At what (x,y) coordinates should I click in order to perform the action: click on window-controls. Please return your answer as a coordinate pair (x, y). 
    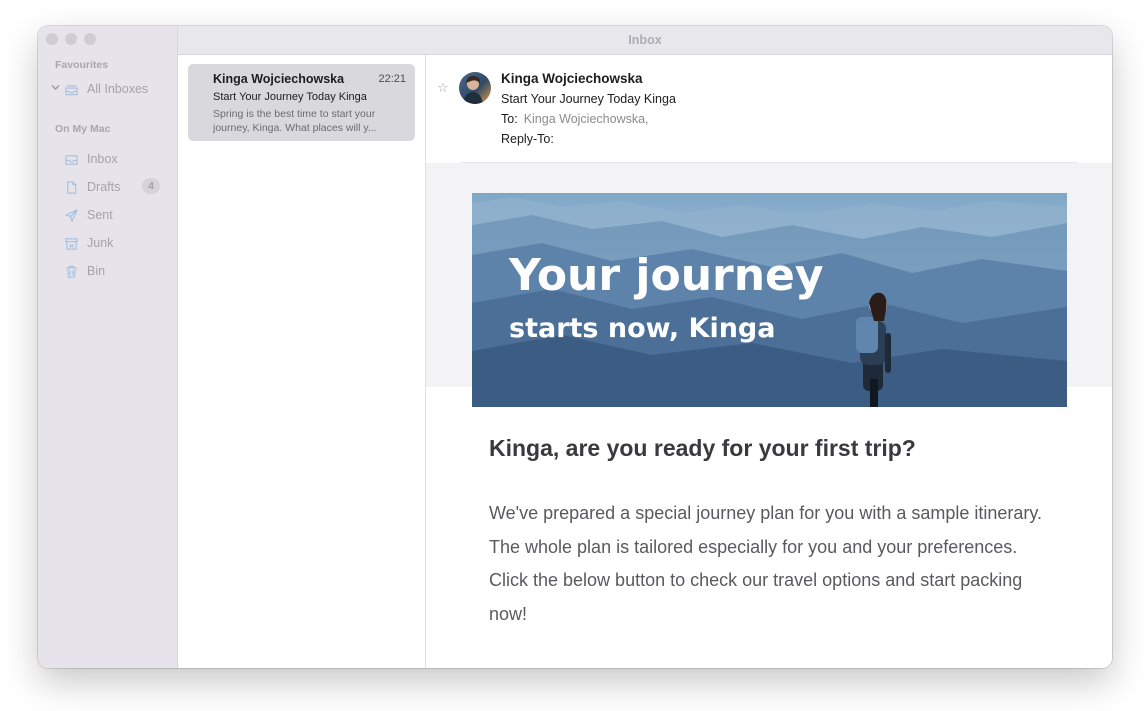
    Looking at the image, I should click on (71, 39).